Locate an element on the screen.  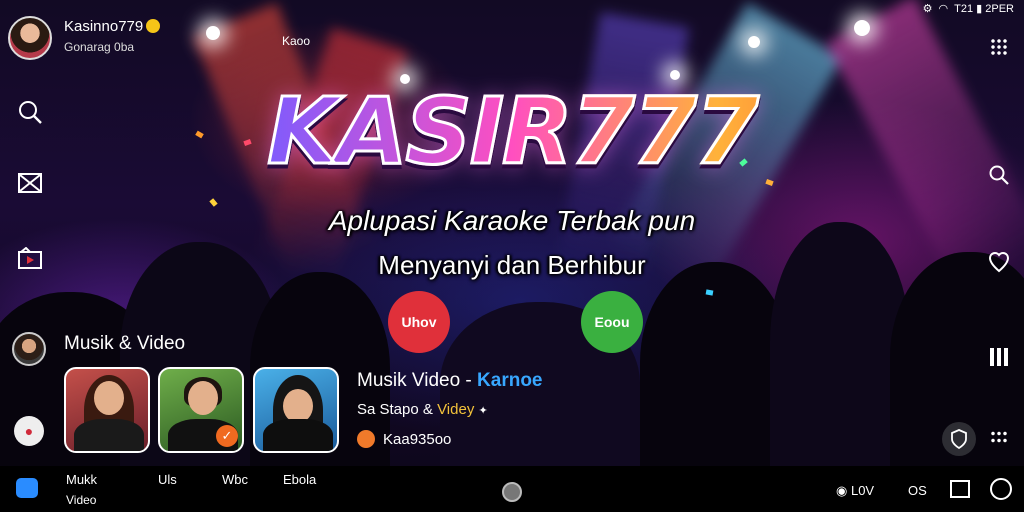
top-tag: Kaoo is located at coordinates (296, 41).